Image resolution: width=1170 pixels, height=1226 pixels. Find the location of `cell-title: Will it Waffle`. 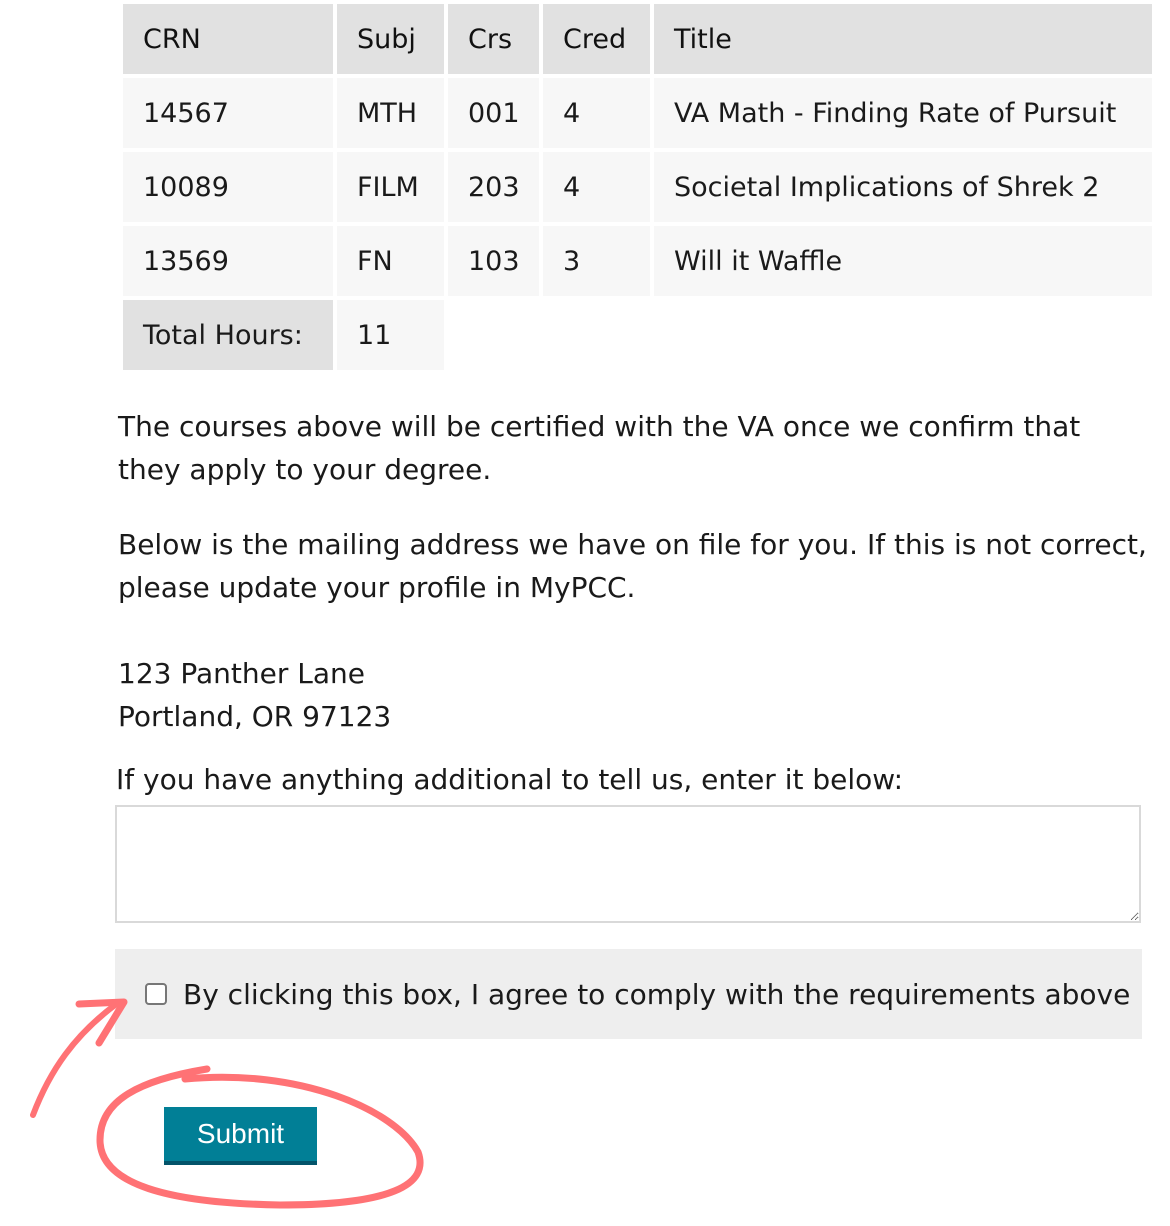

cell-title: Will it Waffle is located at coordinates (903, 261).